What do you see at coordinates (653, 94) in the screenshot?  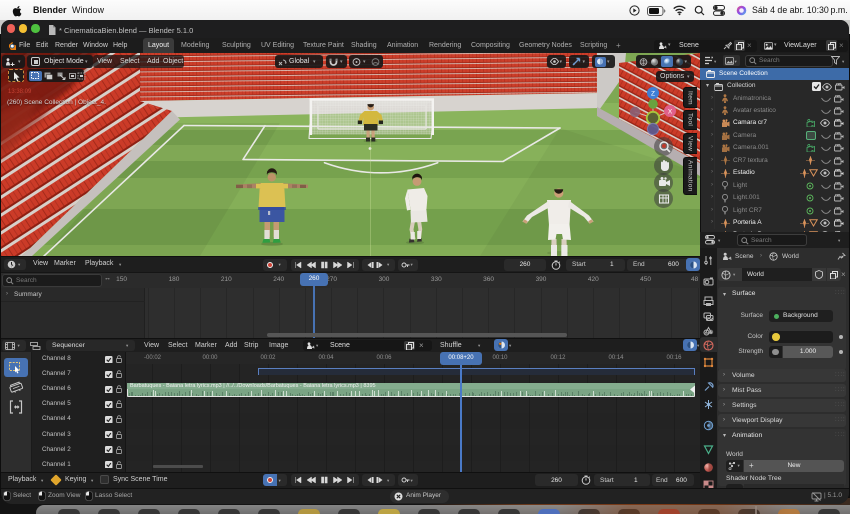 I see `svg-text: Z` at bounding box center [653, 94].